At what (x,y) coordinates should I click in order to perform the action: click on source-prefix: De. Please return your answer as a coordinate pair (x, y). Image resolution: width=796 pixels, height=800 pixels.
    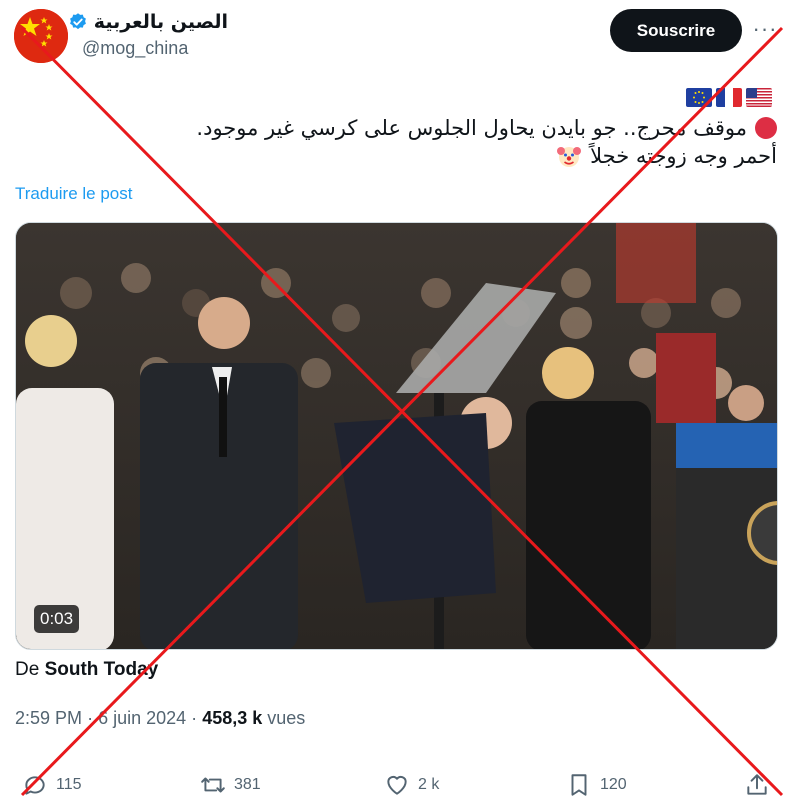
    Looking at the image, I should click on (27, 669).